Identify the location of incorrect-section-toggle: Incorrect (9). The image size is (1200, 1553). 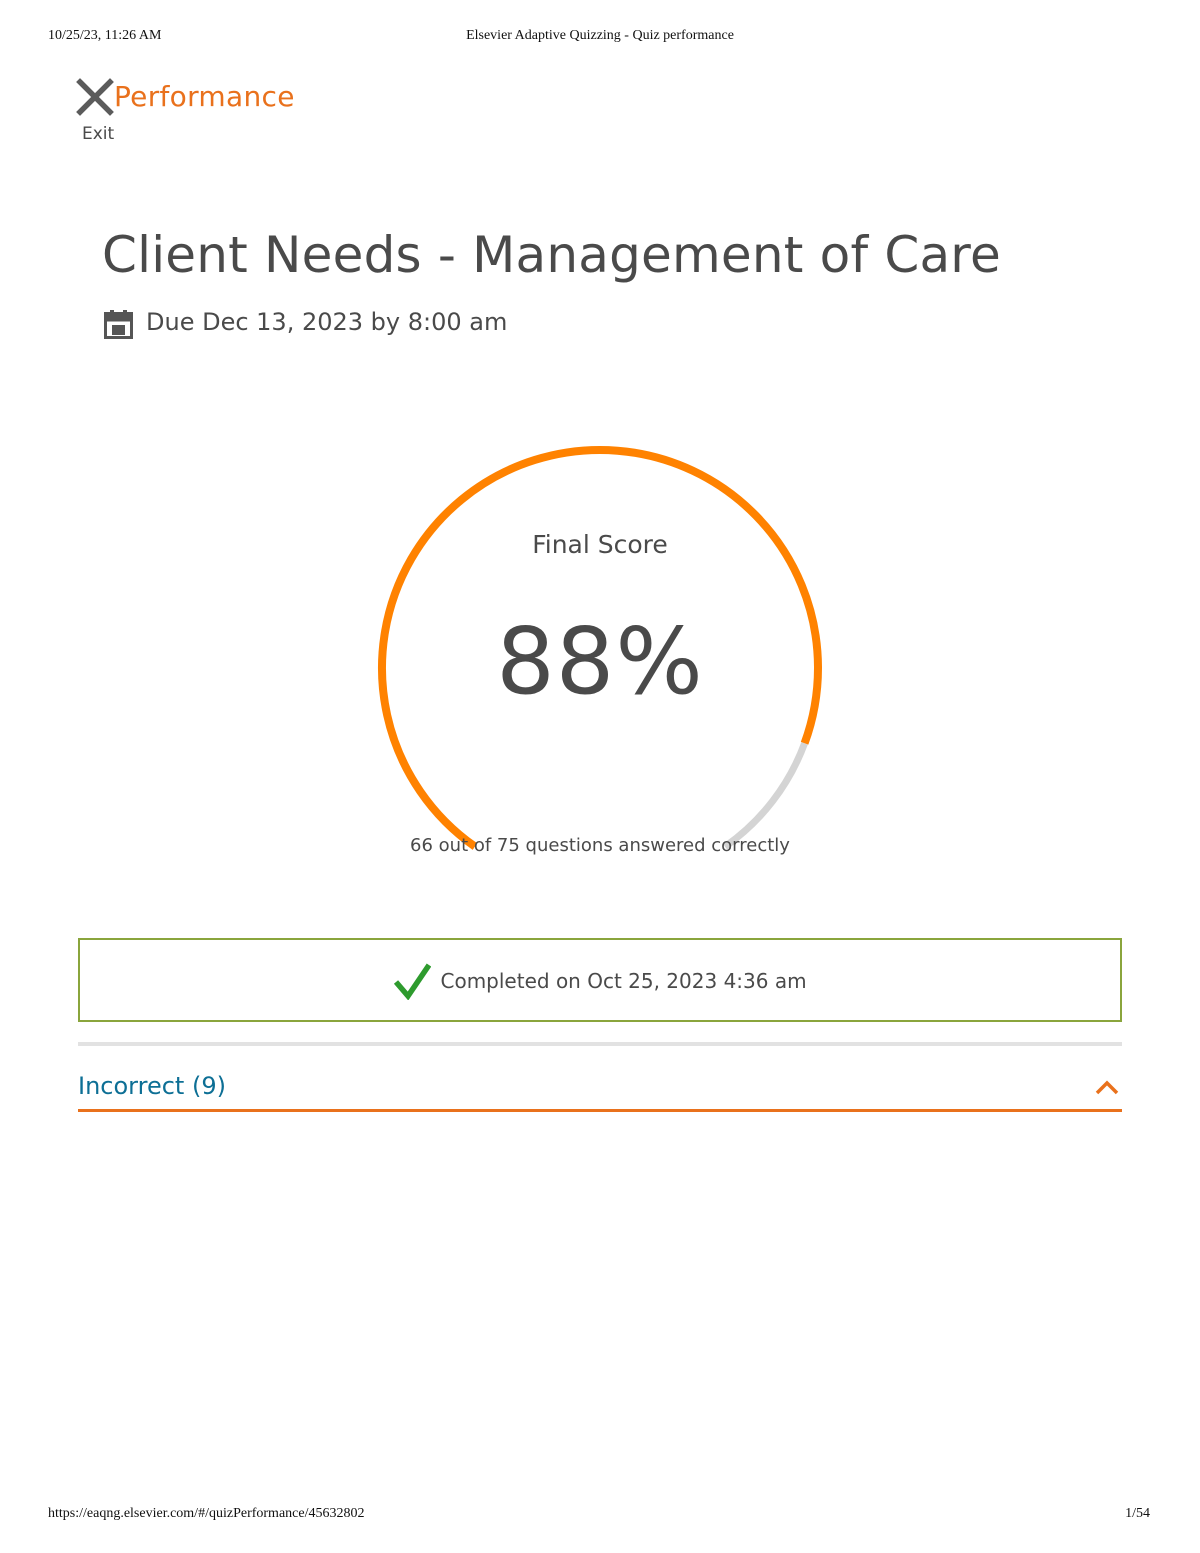
(600, 1089).